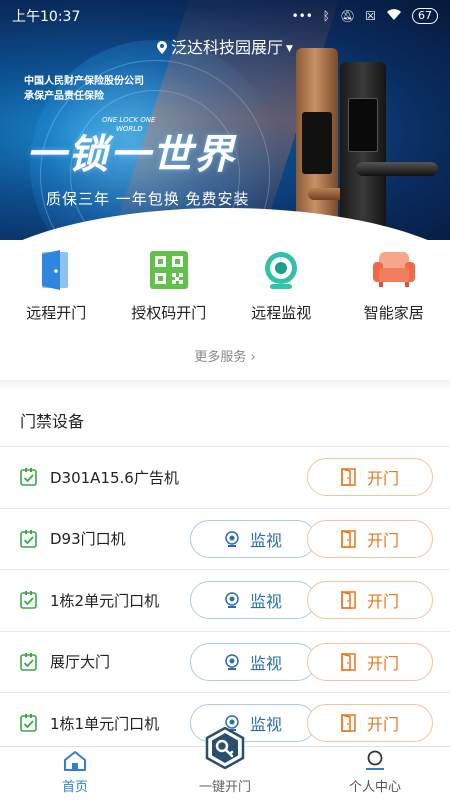 This screenshot has width=450, height=800. I want to click on nav-one-key-label: 一键开门, so click(224, 787).